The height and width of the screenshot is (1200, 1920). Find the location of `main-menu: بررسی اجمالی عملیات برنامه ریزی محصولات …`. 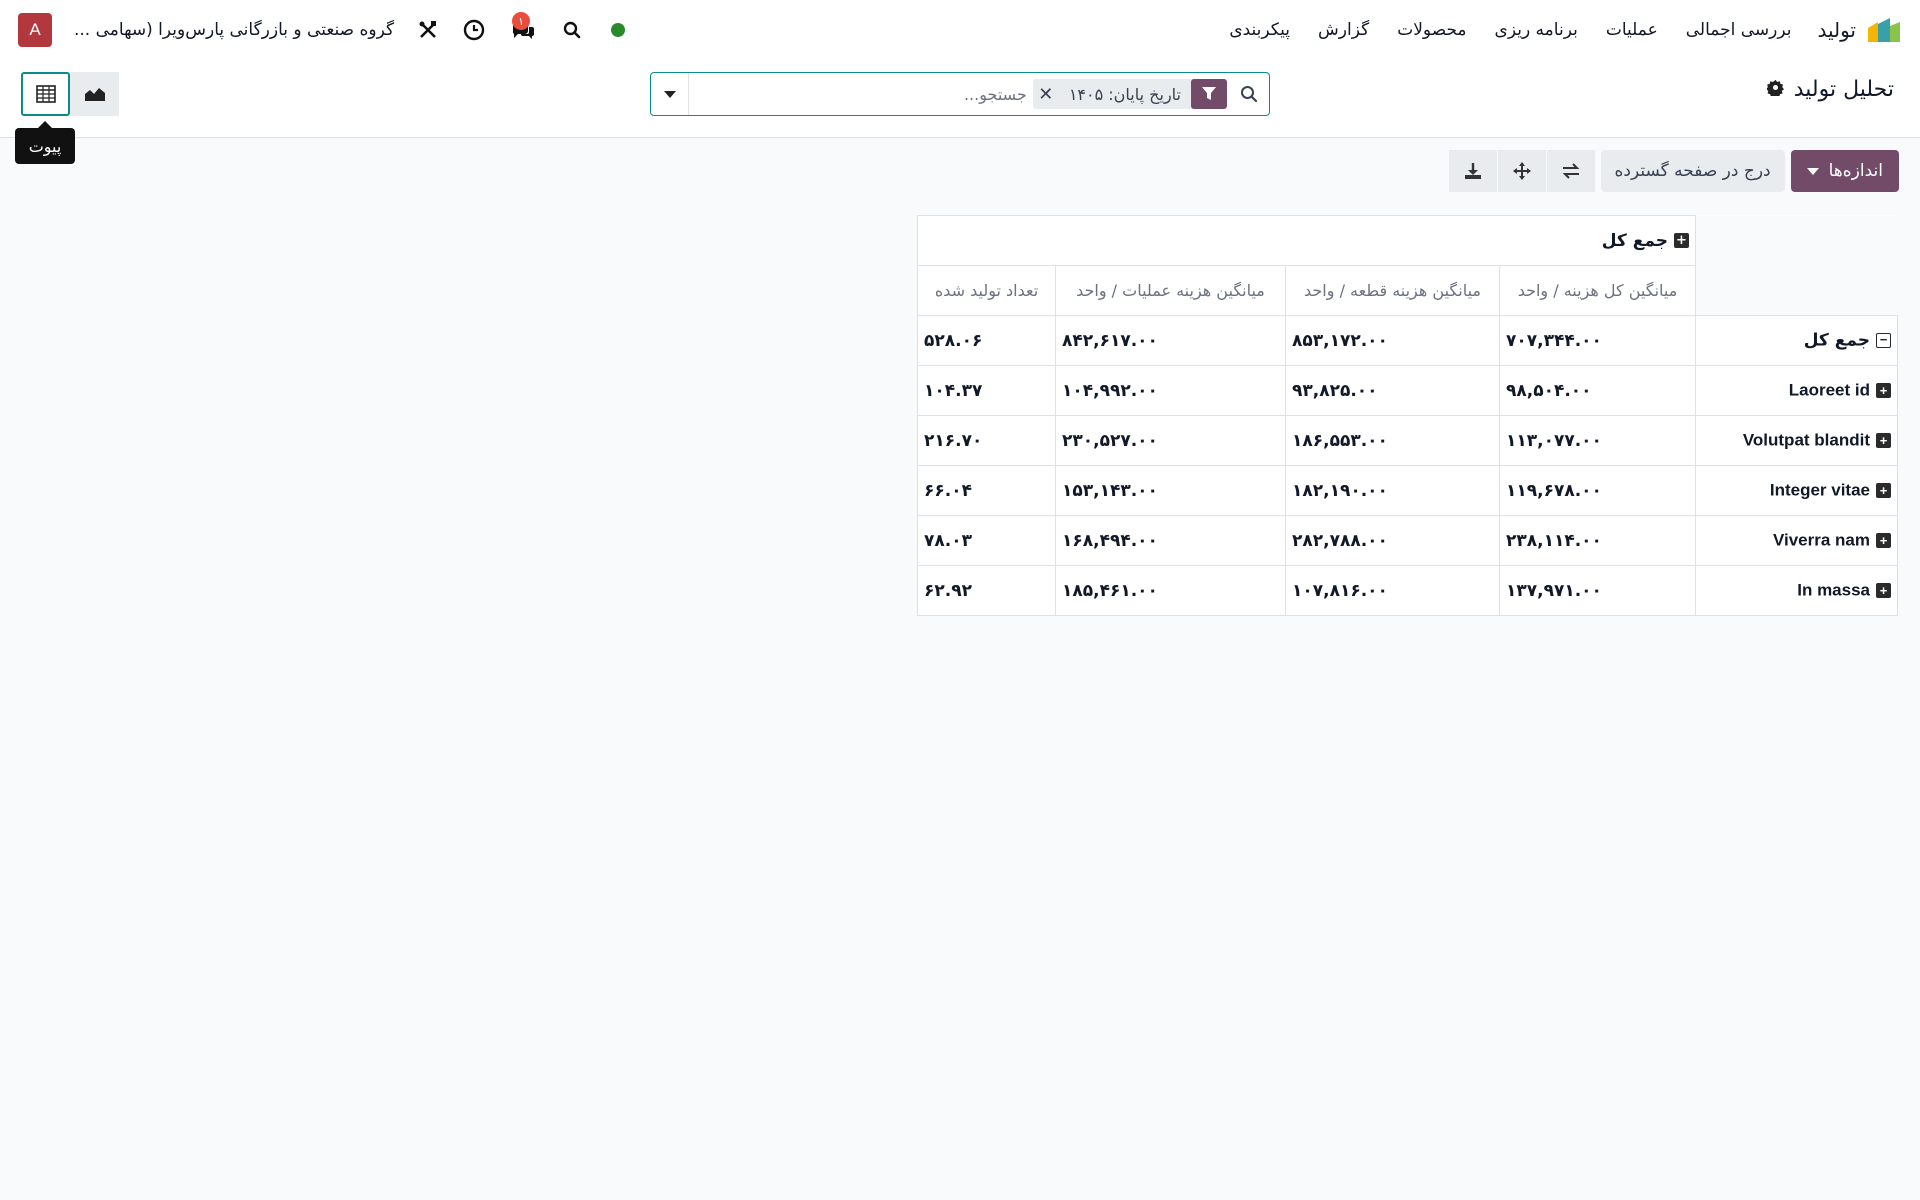

main-menu: بررسی اجمالی عملیات برنامه ریزی محصولات … is located at coordinates (1510, 30).